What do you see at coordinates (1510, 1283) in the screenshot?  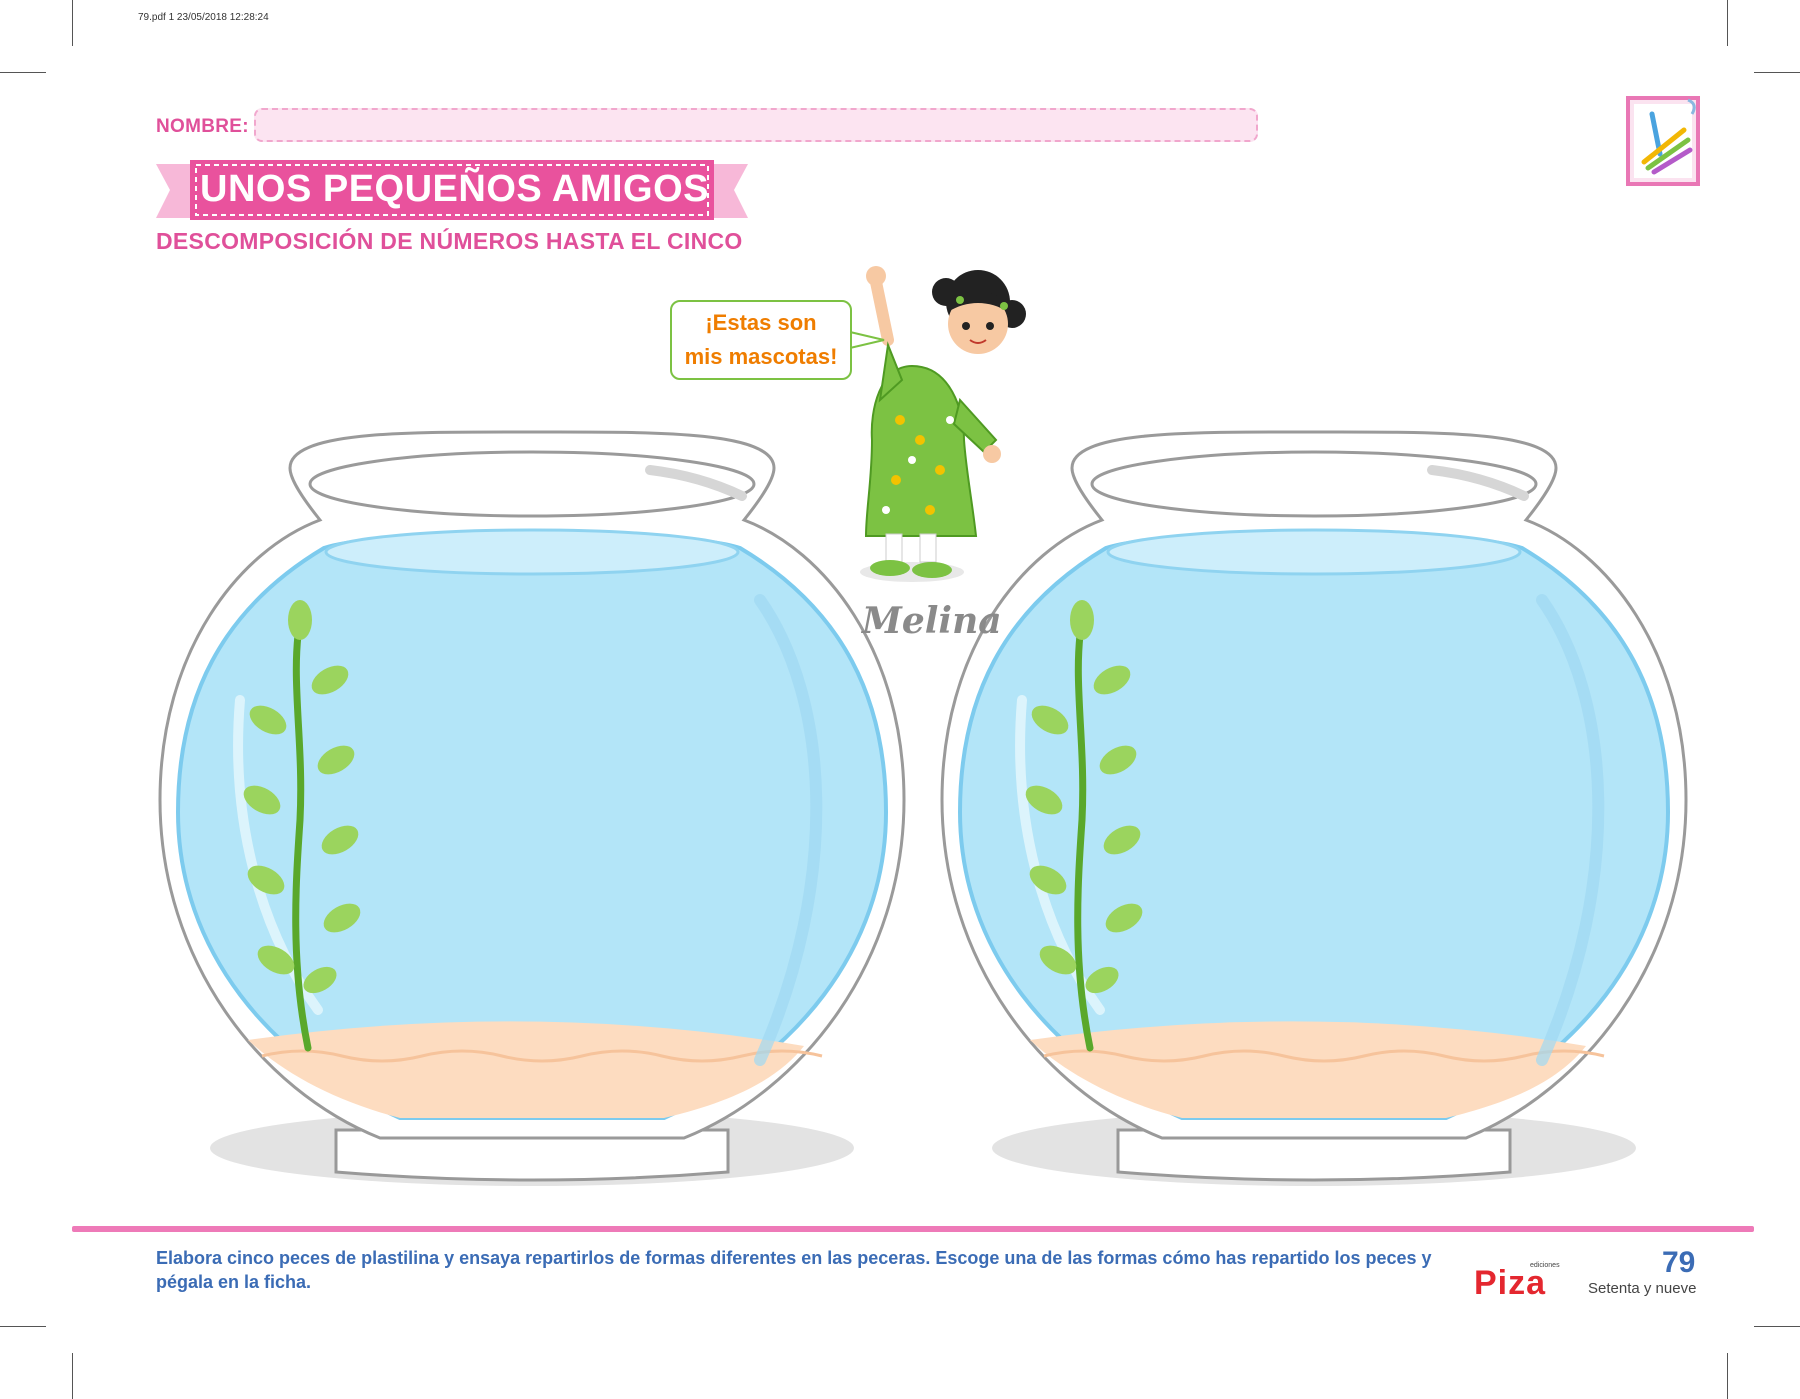 I see `publisher-logo: Piza` at bounding box center [1510, 1283].